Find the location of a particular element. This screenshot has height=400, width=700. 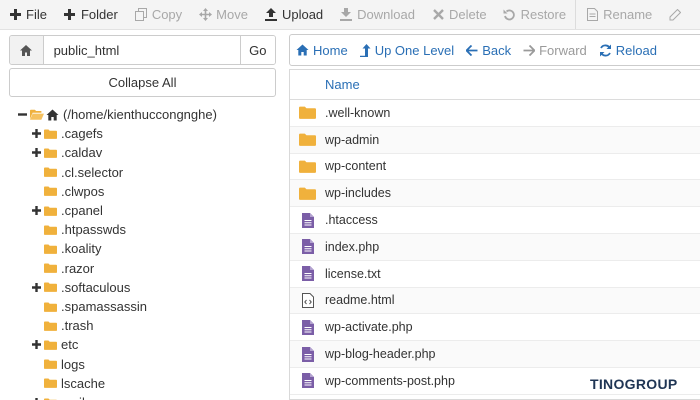

collapse-all-button: Collapse All is located at coordinates (142, 82).